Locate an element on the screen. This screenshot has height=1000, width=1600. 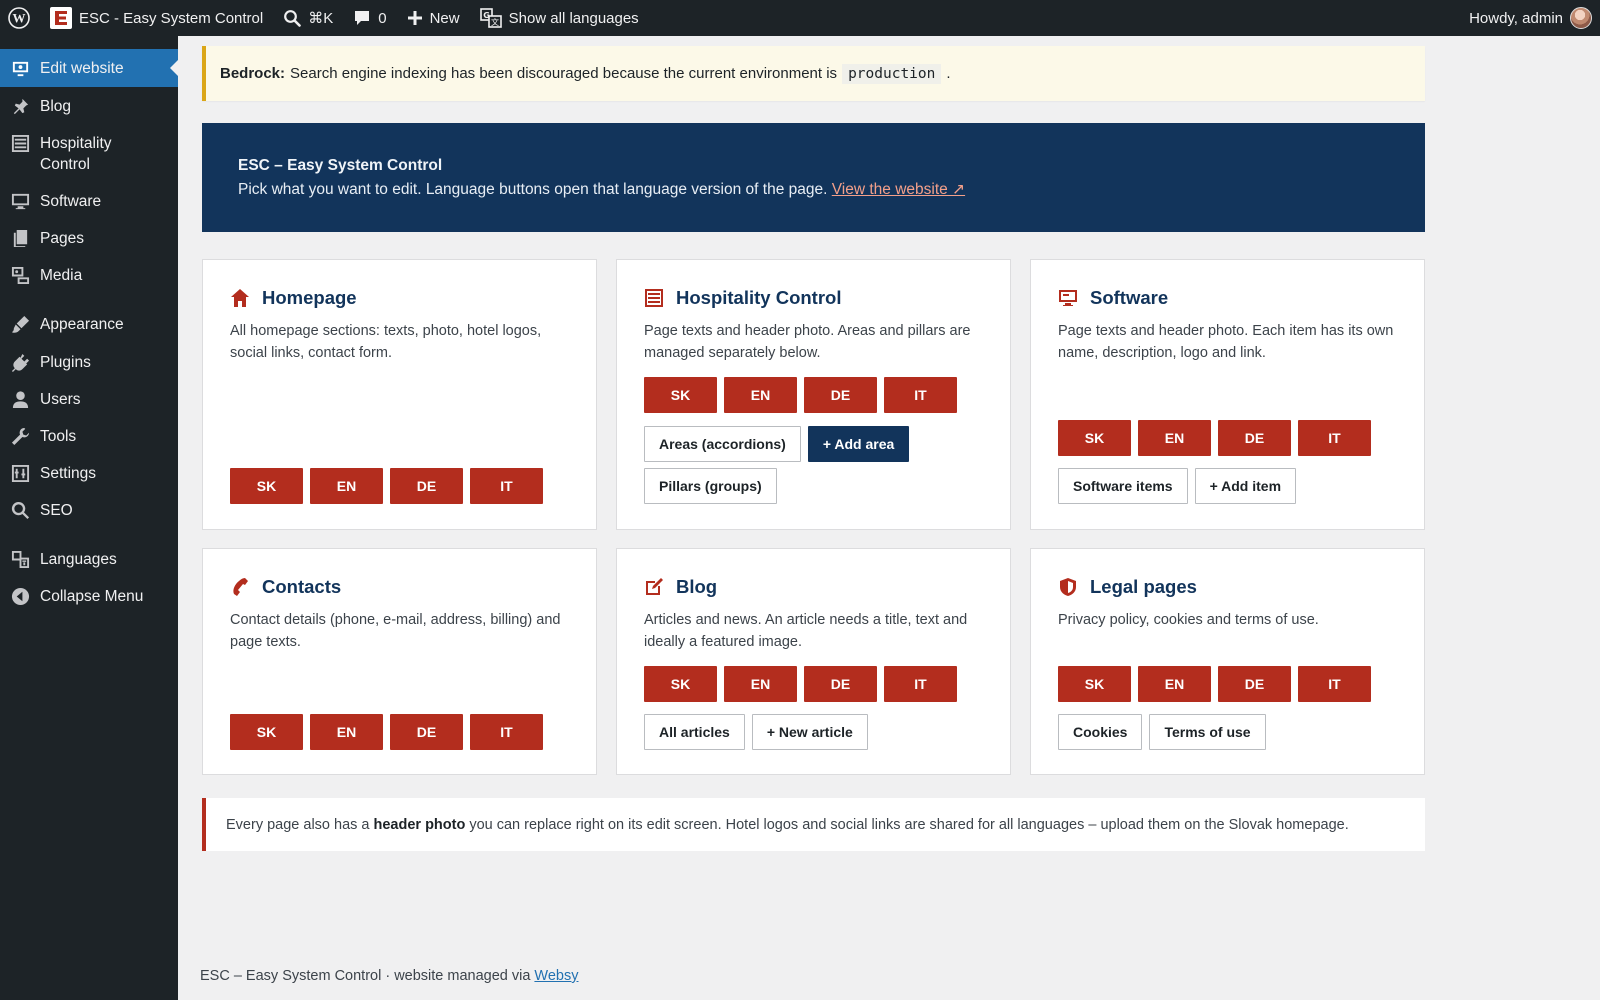
sidebar-item-settings: Settings is located at coordinates (89, 473).